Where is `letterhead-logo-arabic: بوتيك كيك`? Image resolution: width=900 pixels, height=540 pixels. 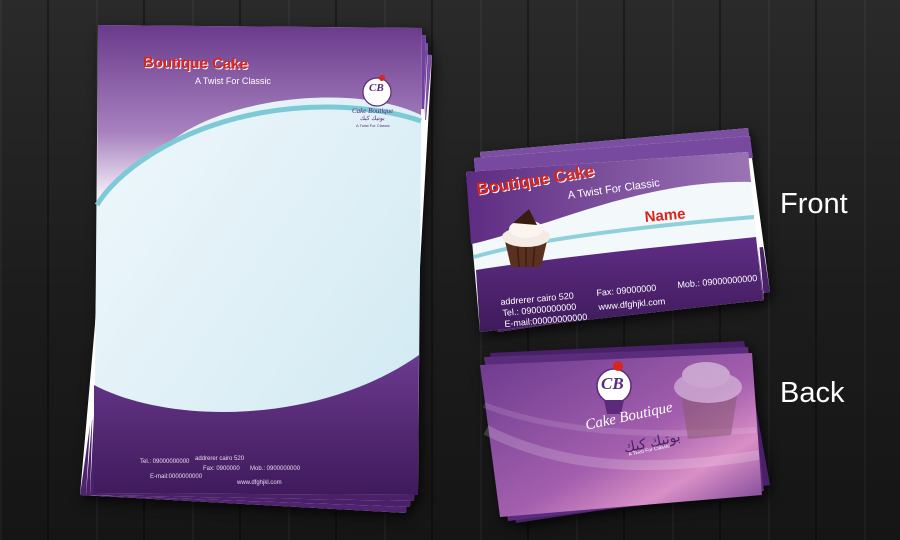
letterhead-logo-arabic: بوتيك كيك is located at coordinates (372, 119).